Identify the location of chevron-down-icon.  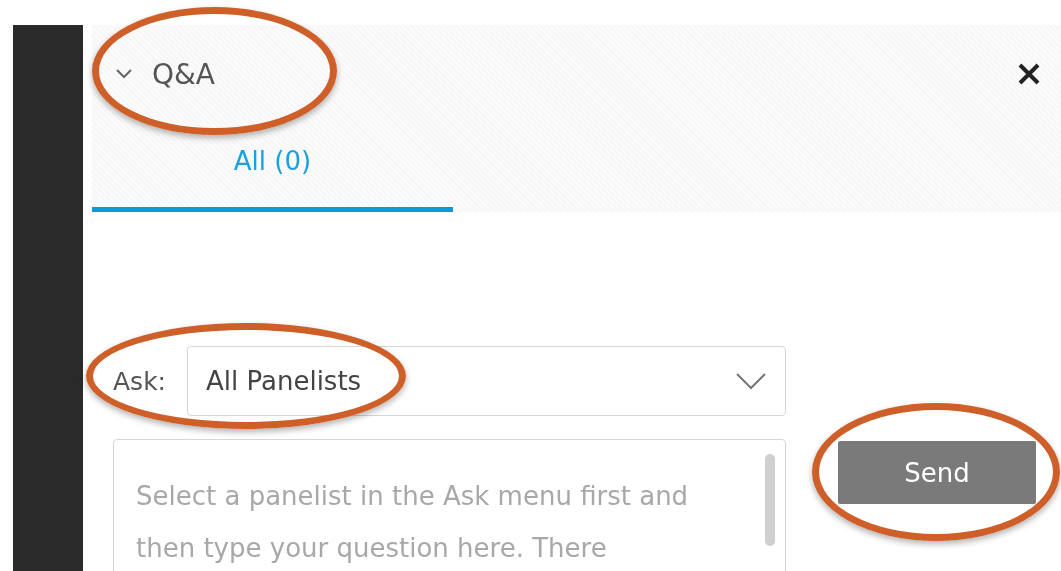
(124, 74).